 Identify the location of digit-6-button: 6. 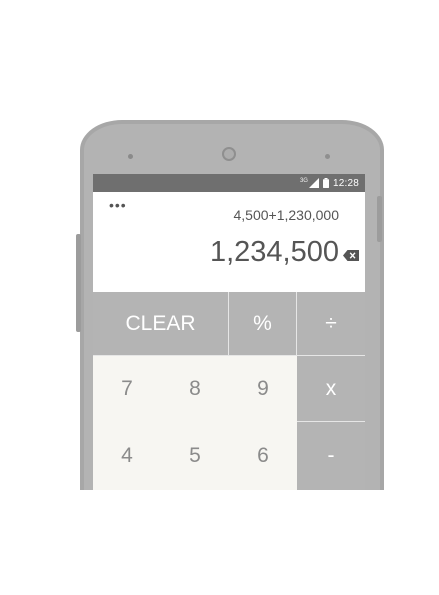
(263, 456).